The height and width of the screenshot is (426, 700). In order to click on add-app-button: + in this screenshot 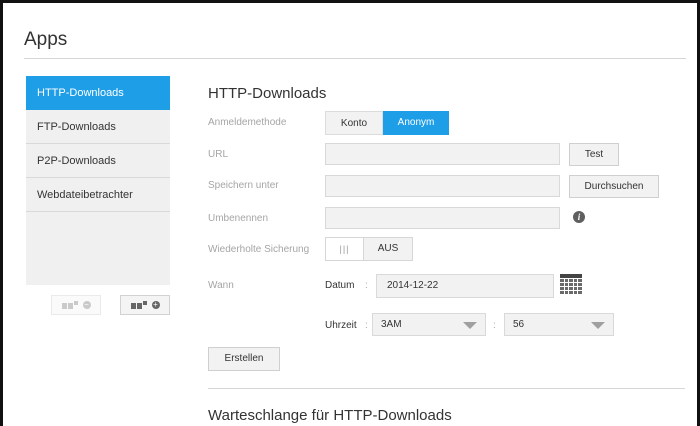, I will do `click(145, 305)`.